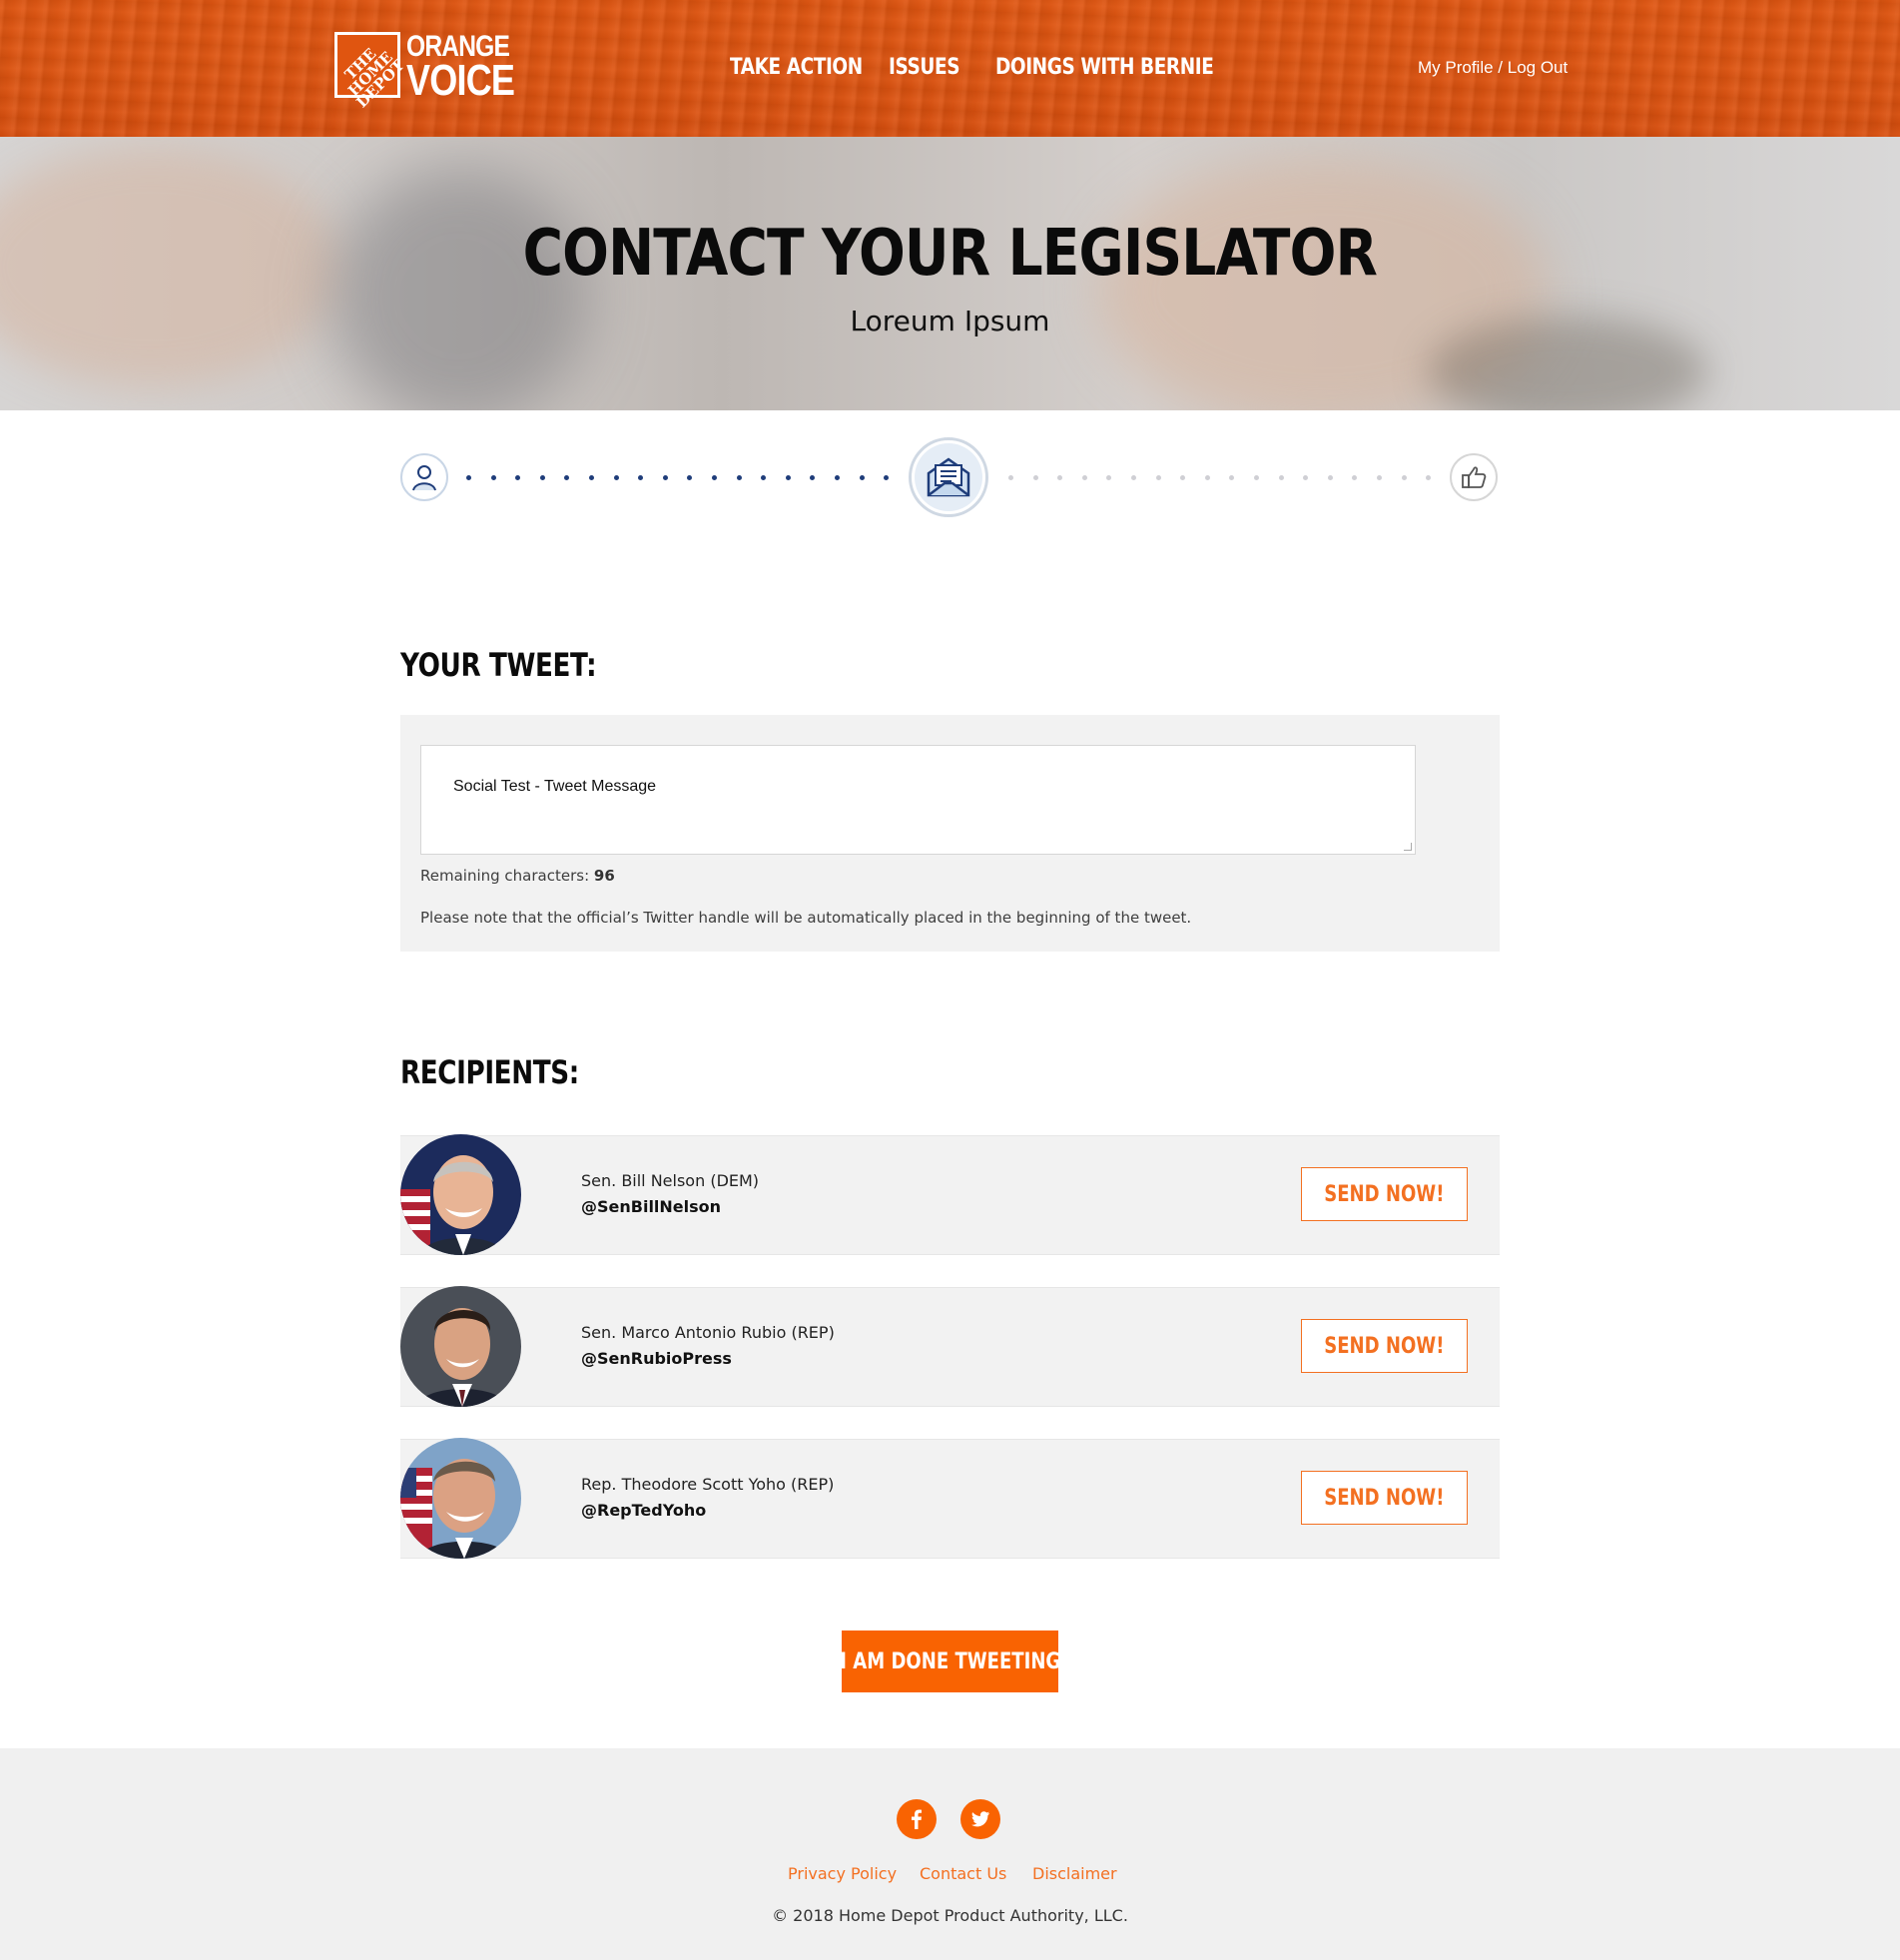 This screenshot has height=1960, width=1900. What do you see at coordinates (708, 1484) in the screenshot?
I see `recipient-name: Rep. Theodore Scott Yoho (REP)` at bounding box center [708, 1484].